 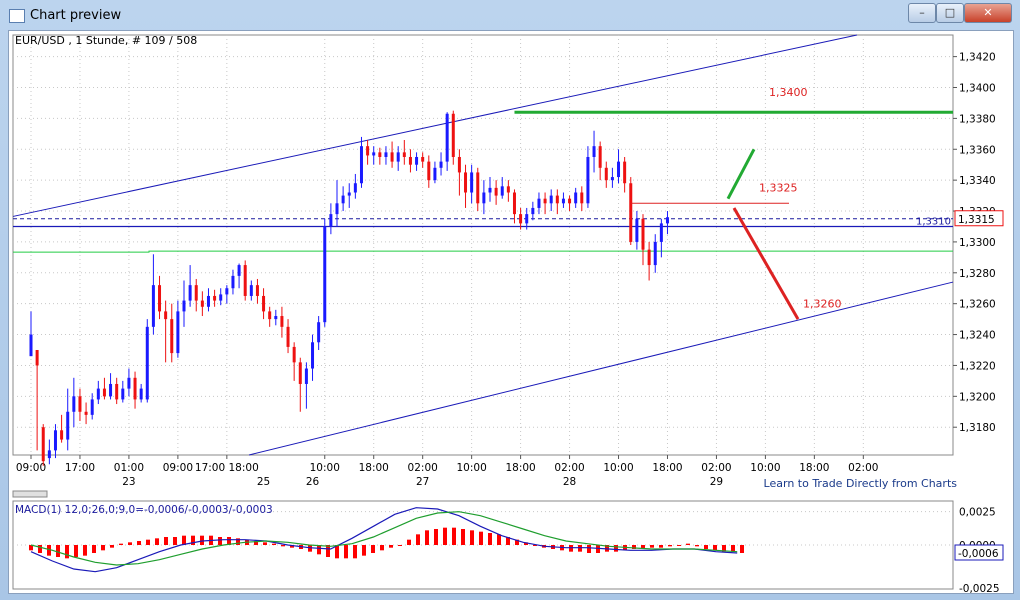 What do you see at coordinates (978, 554) in the screenshot?
I see `macd-current-label: -0,0006` at bounding box center [978, 554].